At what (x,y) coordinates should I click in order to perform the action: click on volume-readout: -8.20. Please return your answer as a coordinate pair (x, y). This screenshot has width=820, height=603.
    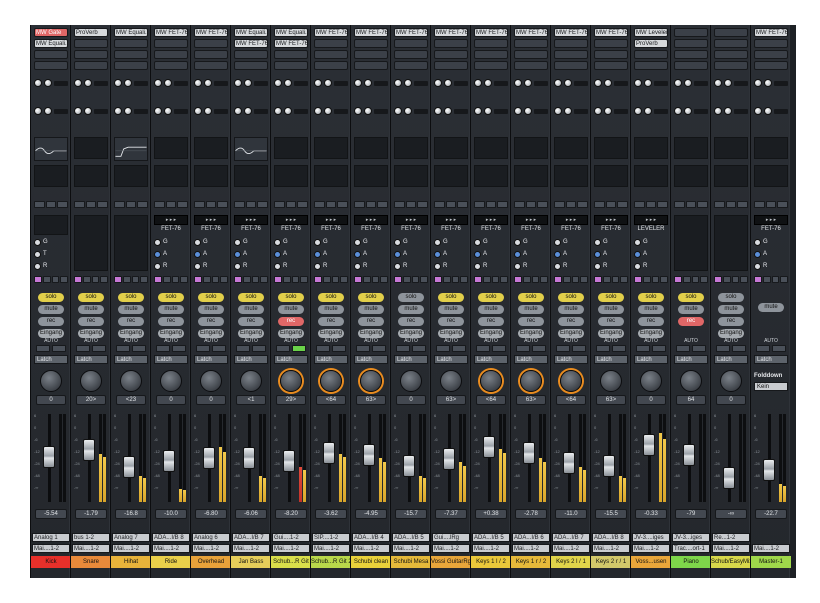
    Looking at the image, I should click on (291, 514).